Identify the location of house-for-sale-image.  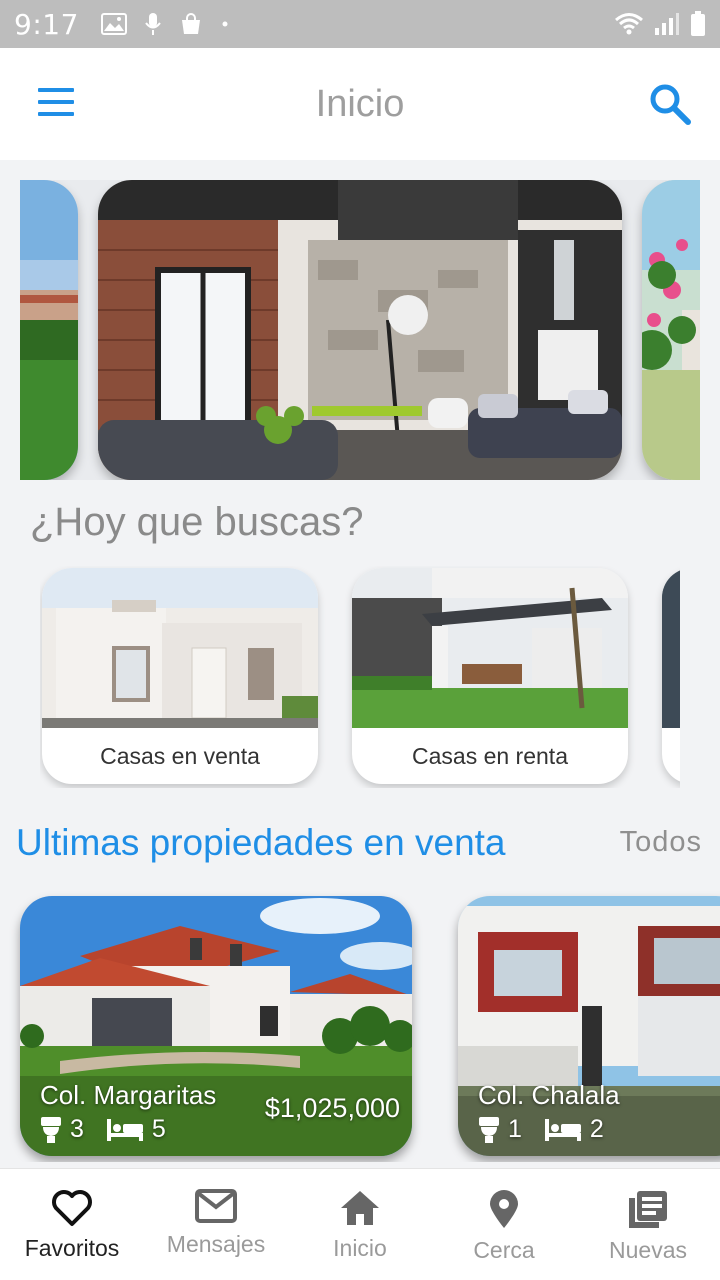
(180, 648).